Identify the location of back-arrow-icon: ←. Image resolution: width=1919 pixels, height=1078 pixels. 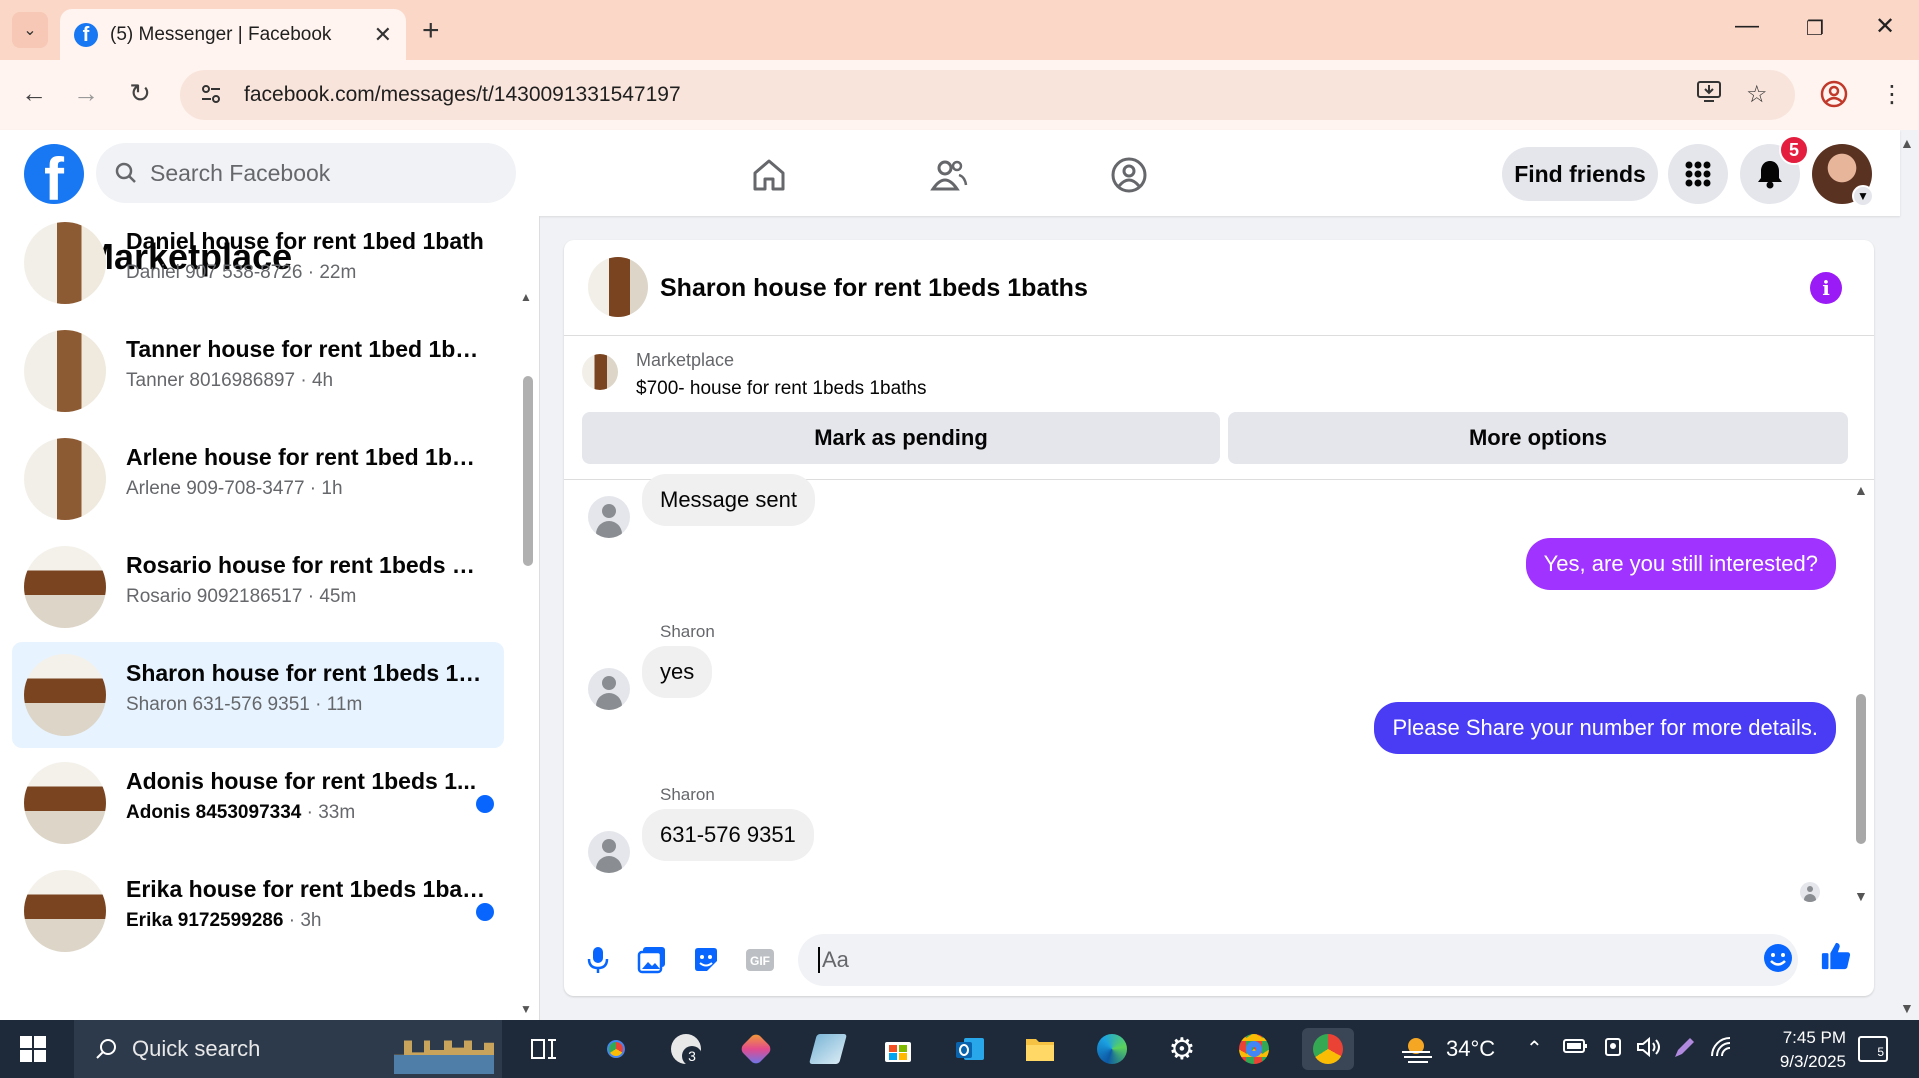
(34, 93).